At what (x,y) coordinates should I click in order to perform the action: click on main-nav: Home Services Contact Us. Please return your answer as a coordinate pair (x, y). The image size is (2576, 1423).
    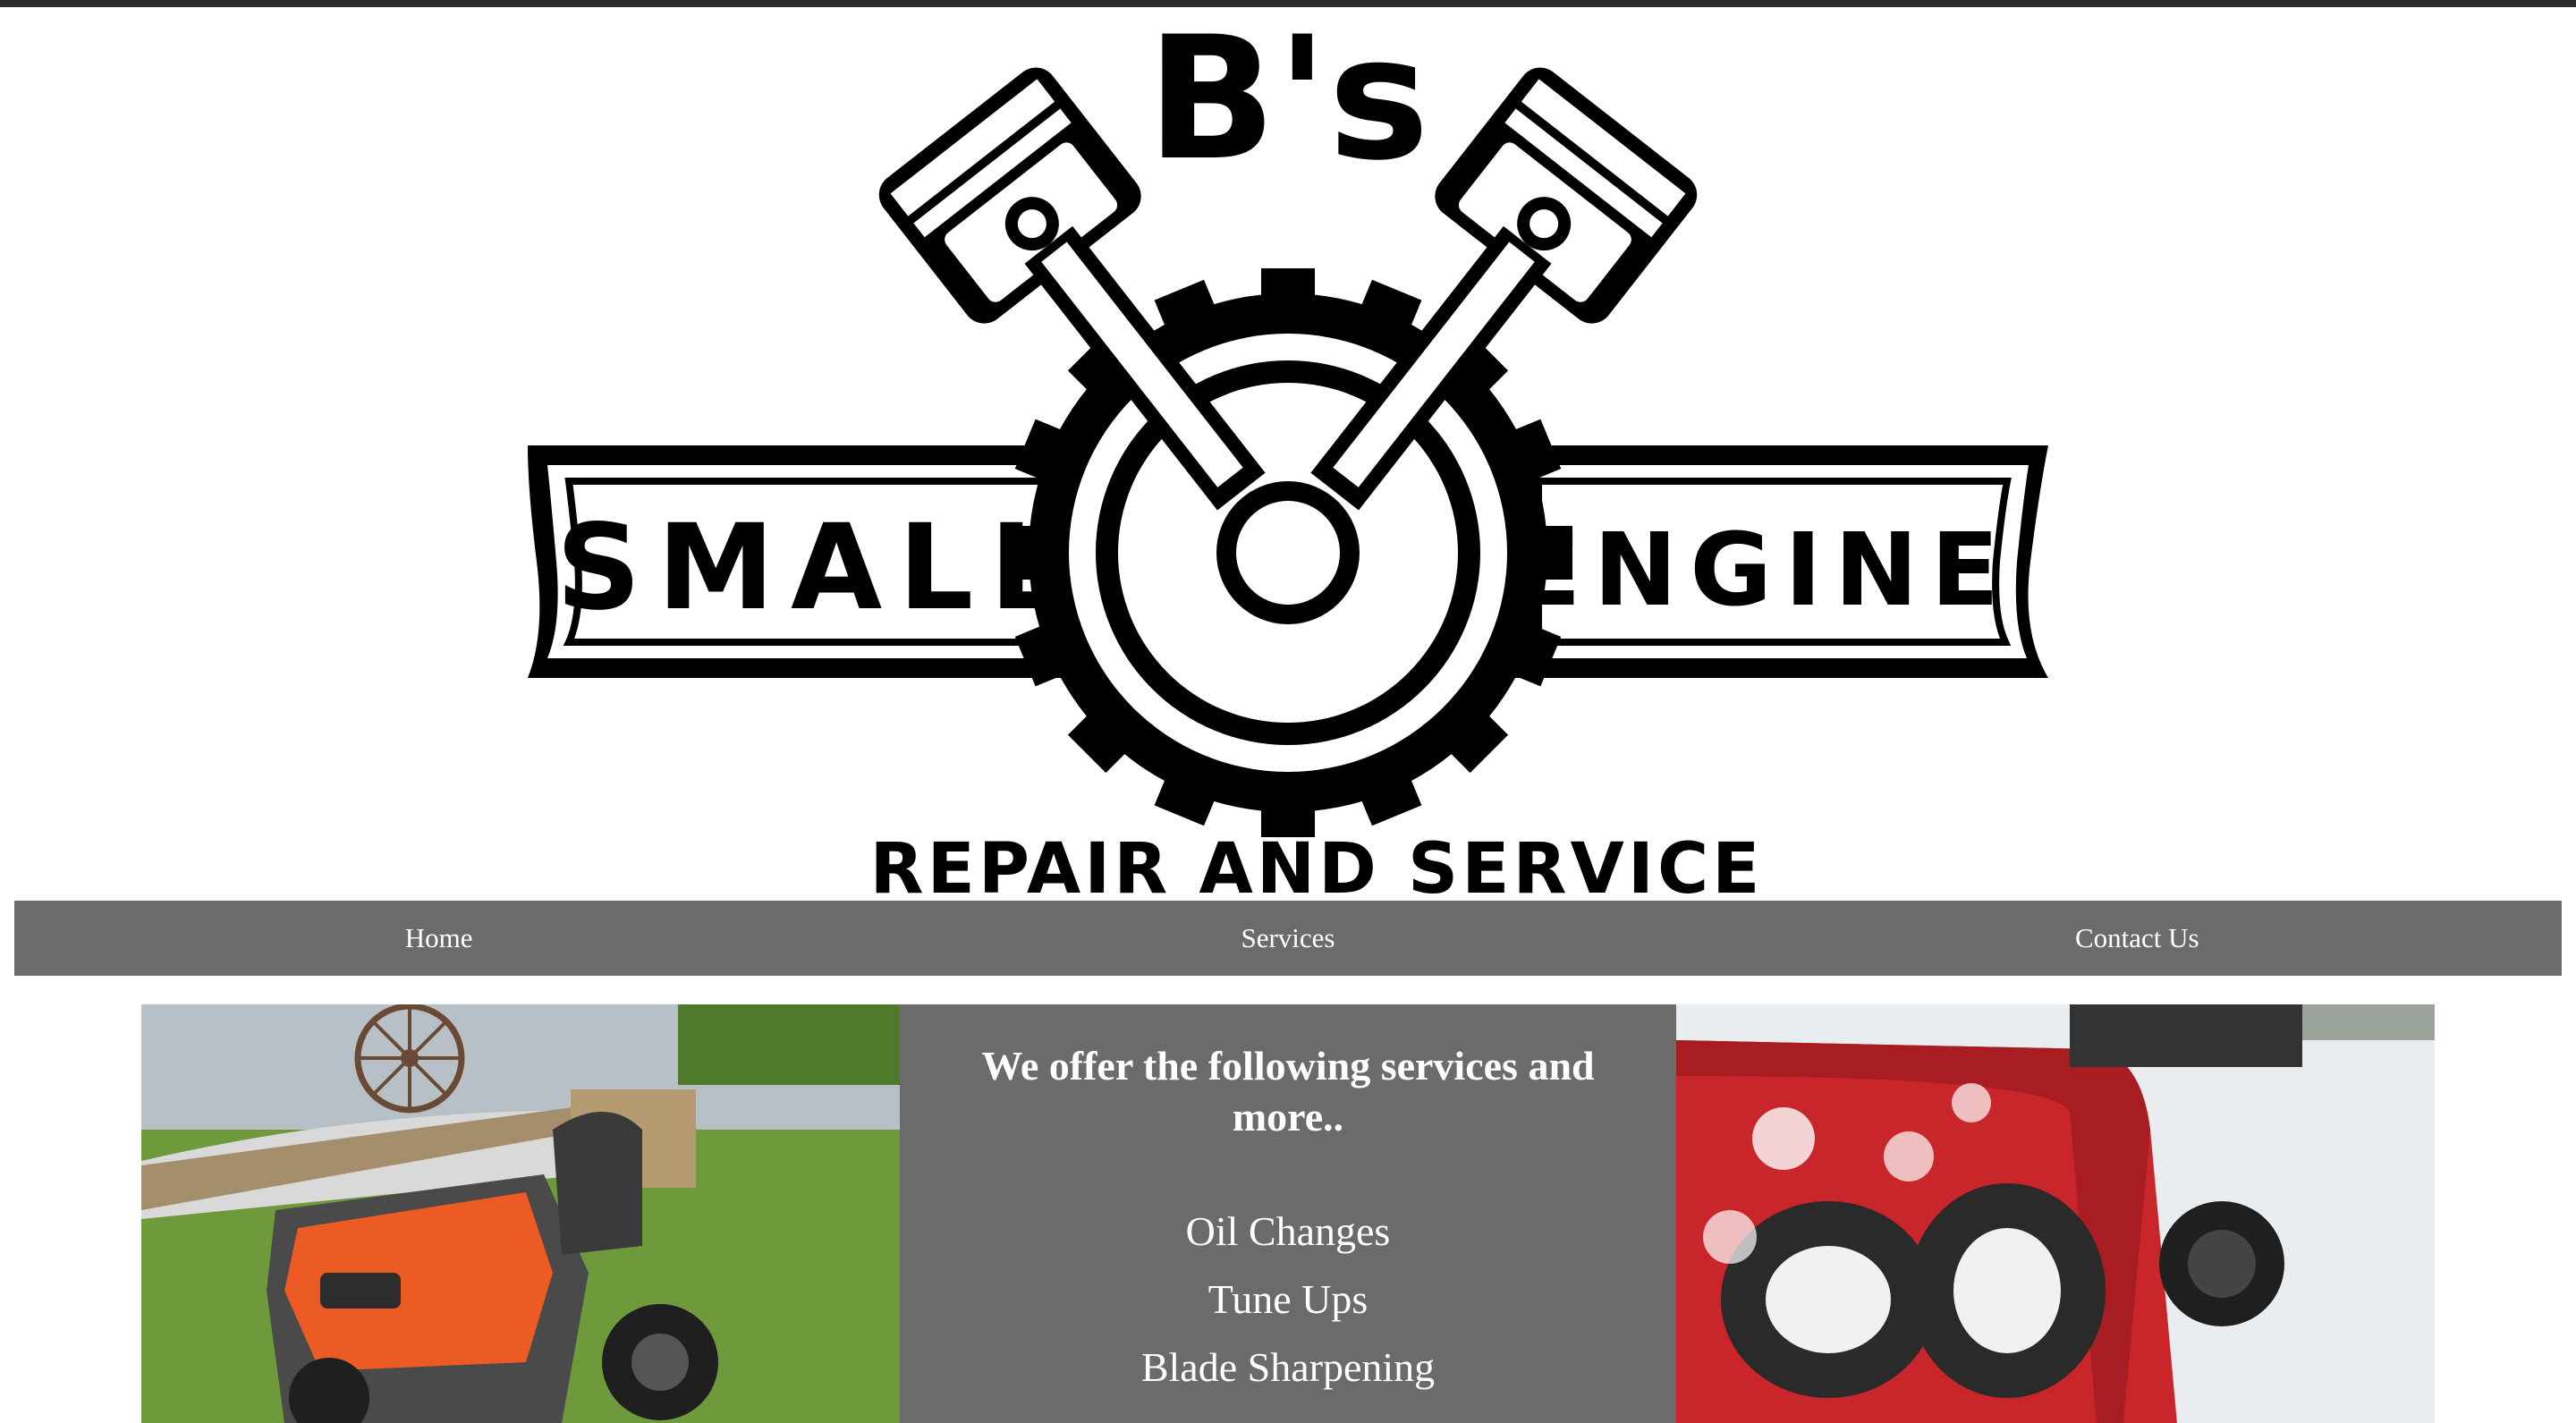
    Looking at the image, I should click on (1288, 939).